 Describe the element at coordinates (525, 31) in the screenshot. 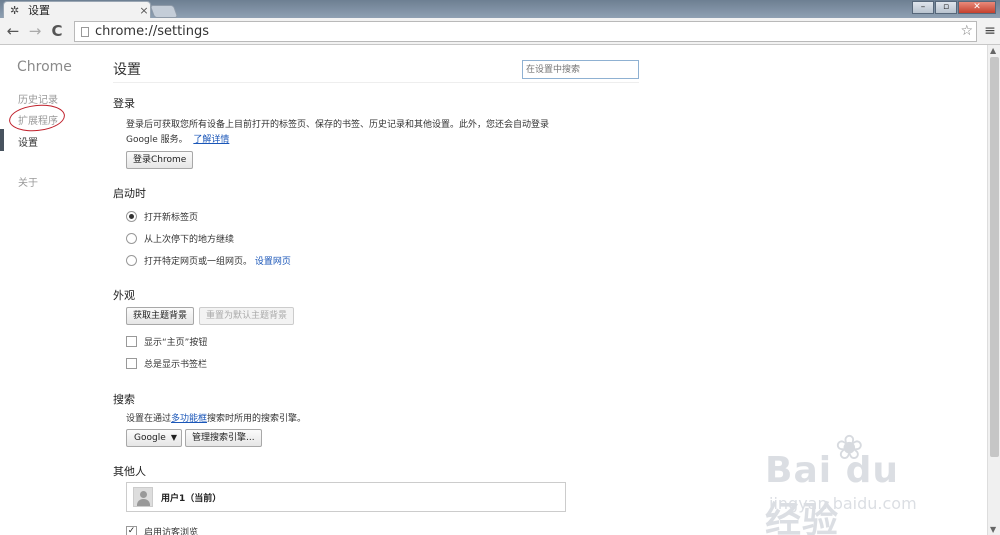

I see `address-bar: chrome://settings ☆` at that location.